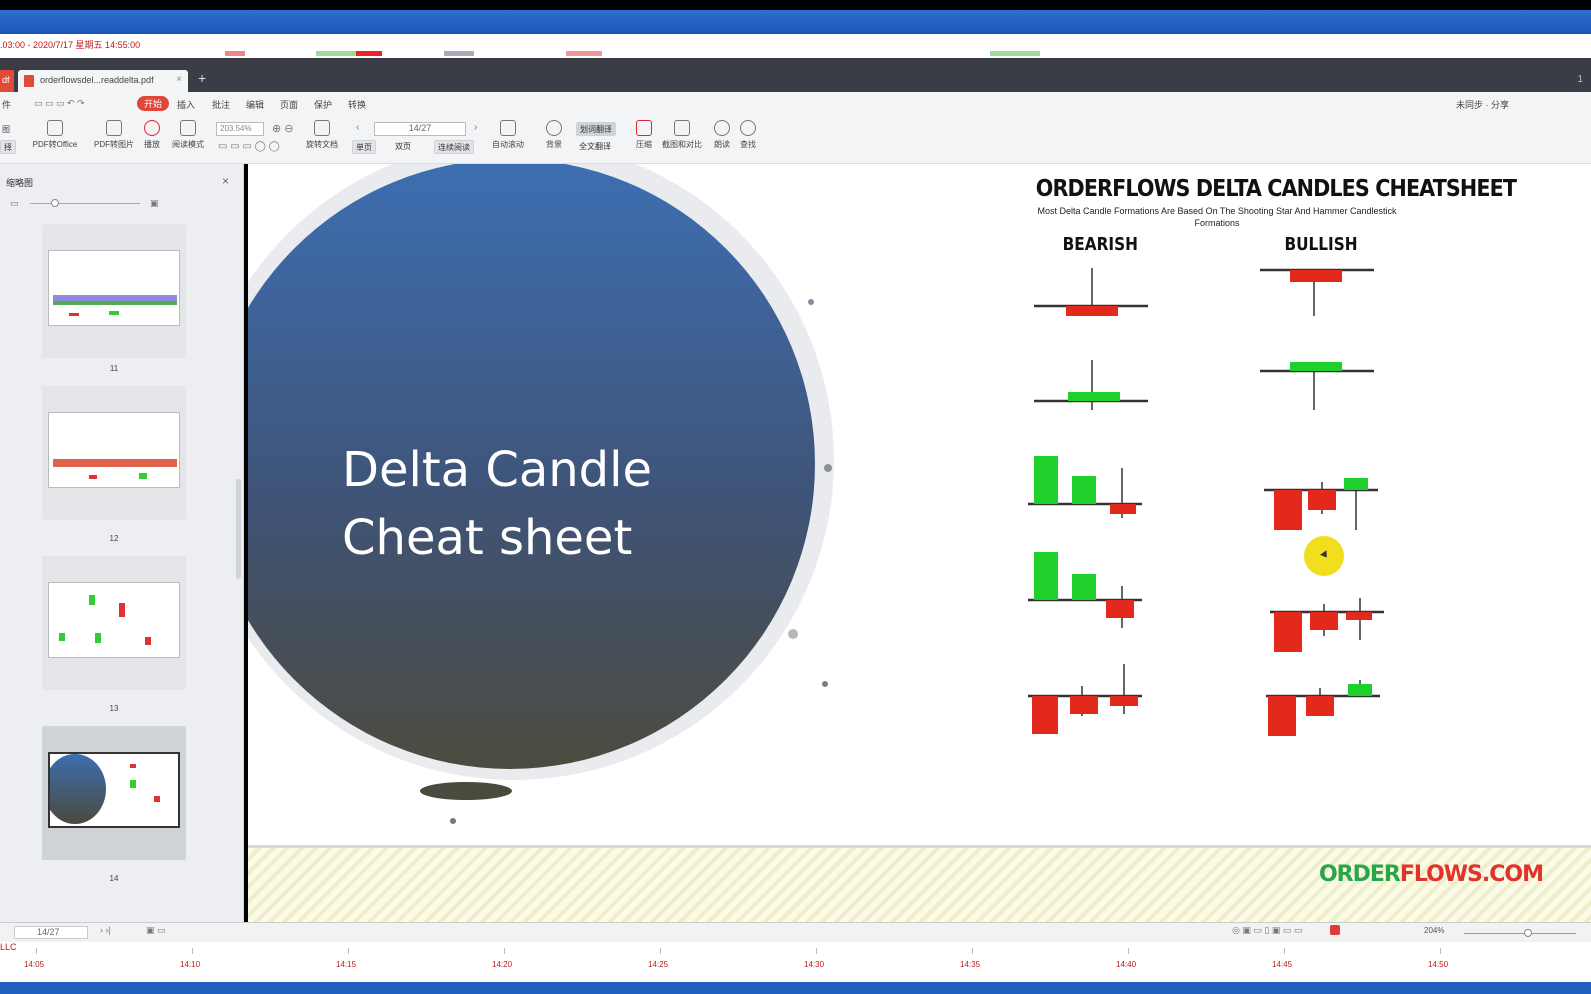  Describe the element at coordinates (1520, 933) in the screenshot. I see `zoom-slider` at that location.